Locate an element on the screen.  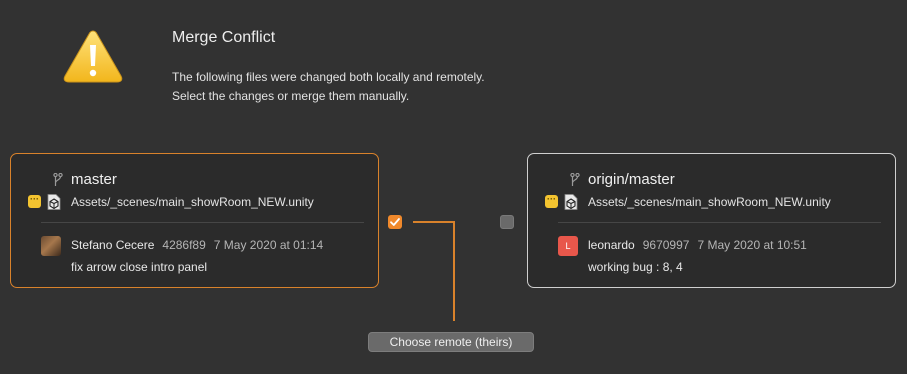
dialog-title: Merge Conflict is located at coordinates (224, 37).